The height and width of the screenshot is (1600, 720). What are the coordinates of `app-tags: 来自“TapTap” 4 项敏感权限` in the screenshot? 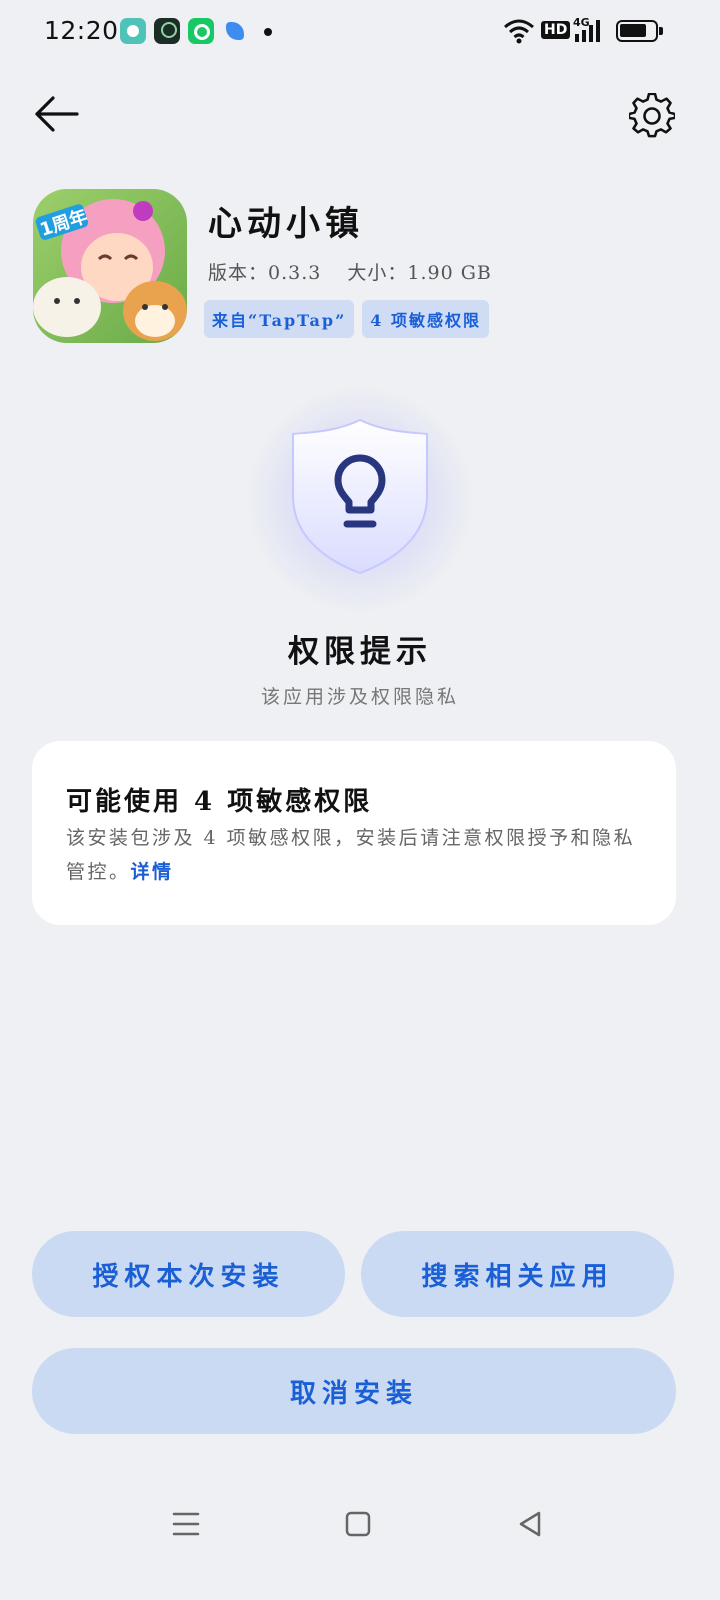 It's located at (346, 319).